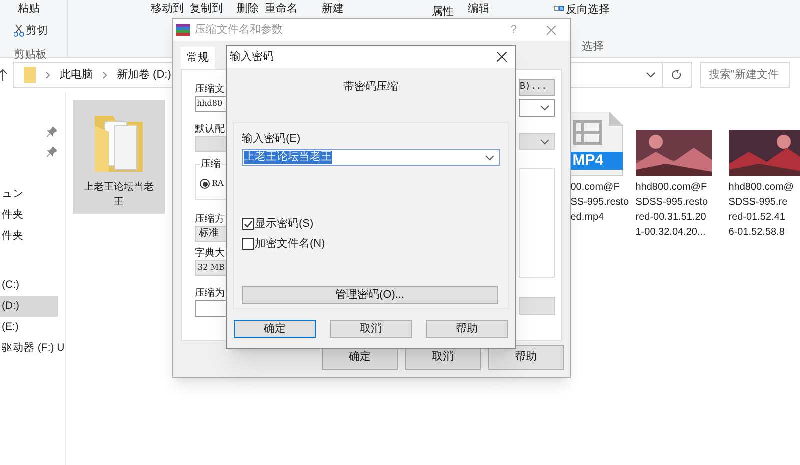 The width and height of the screenshot is (800, 465). I want to click on field-label: 压缩方, so click(210, 219).